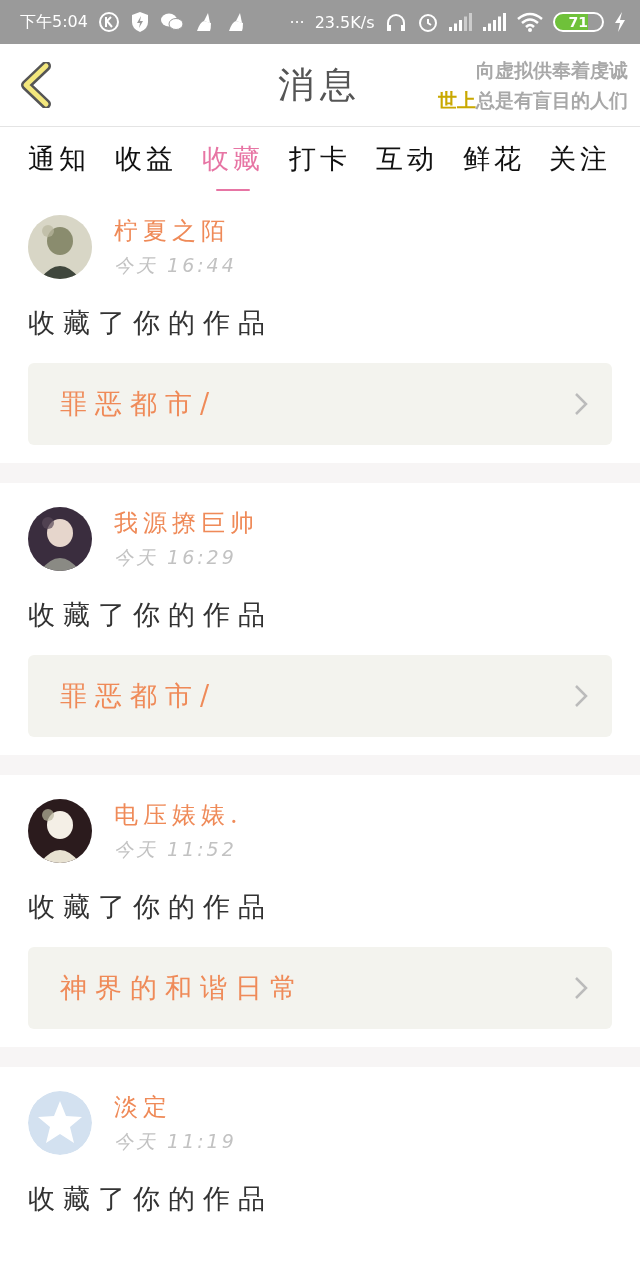  What do you see at coordinates (427, 22) in the screenshot?
I see `alarm-icon` at bounding box center [427, 22].